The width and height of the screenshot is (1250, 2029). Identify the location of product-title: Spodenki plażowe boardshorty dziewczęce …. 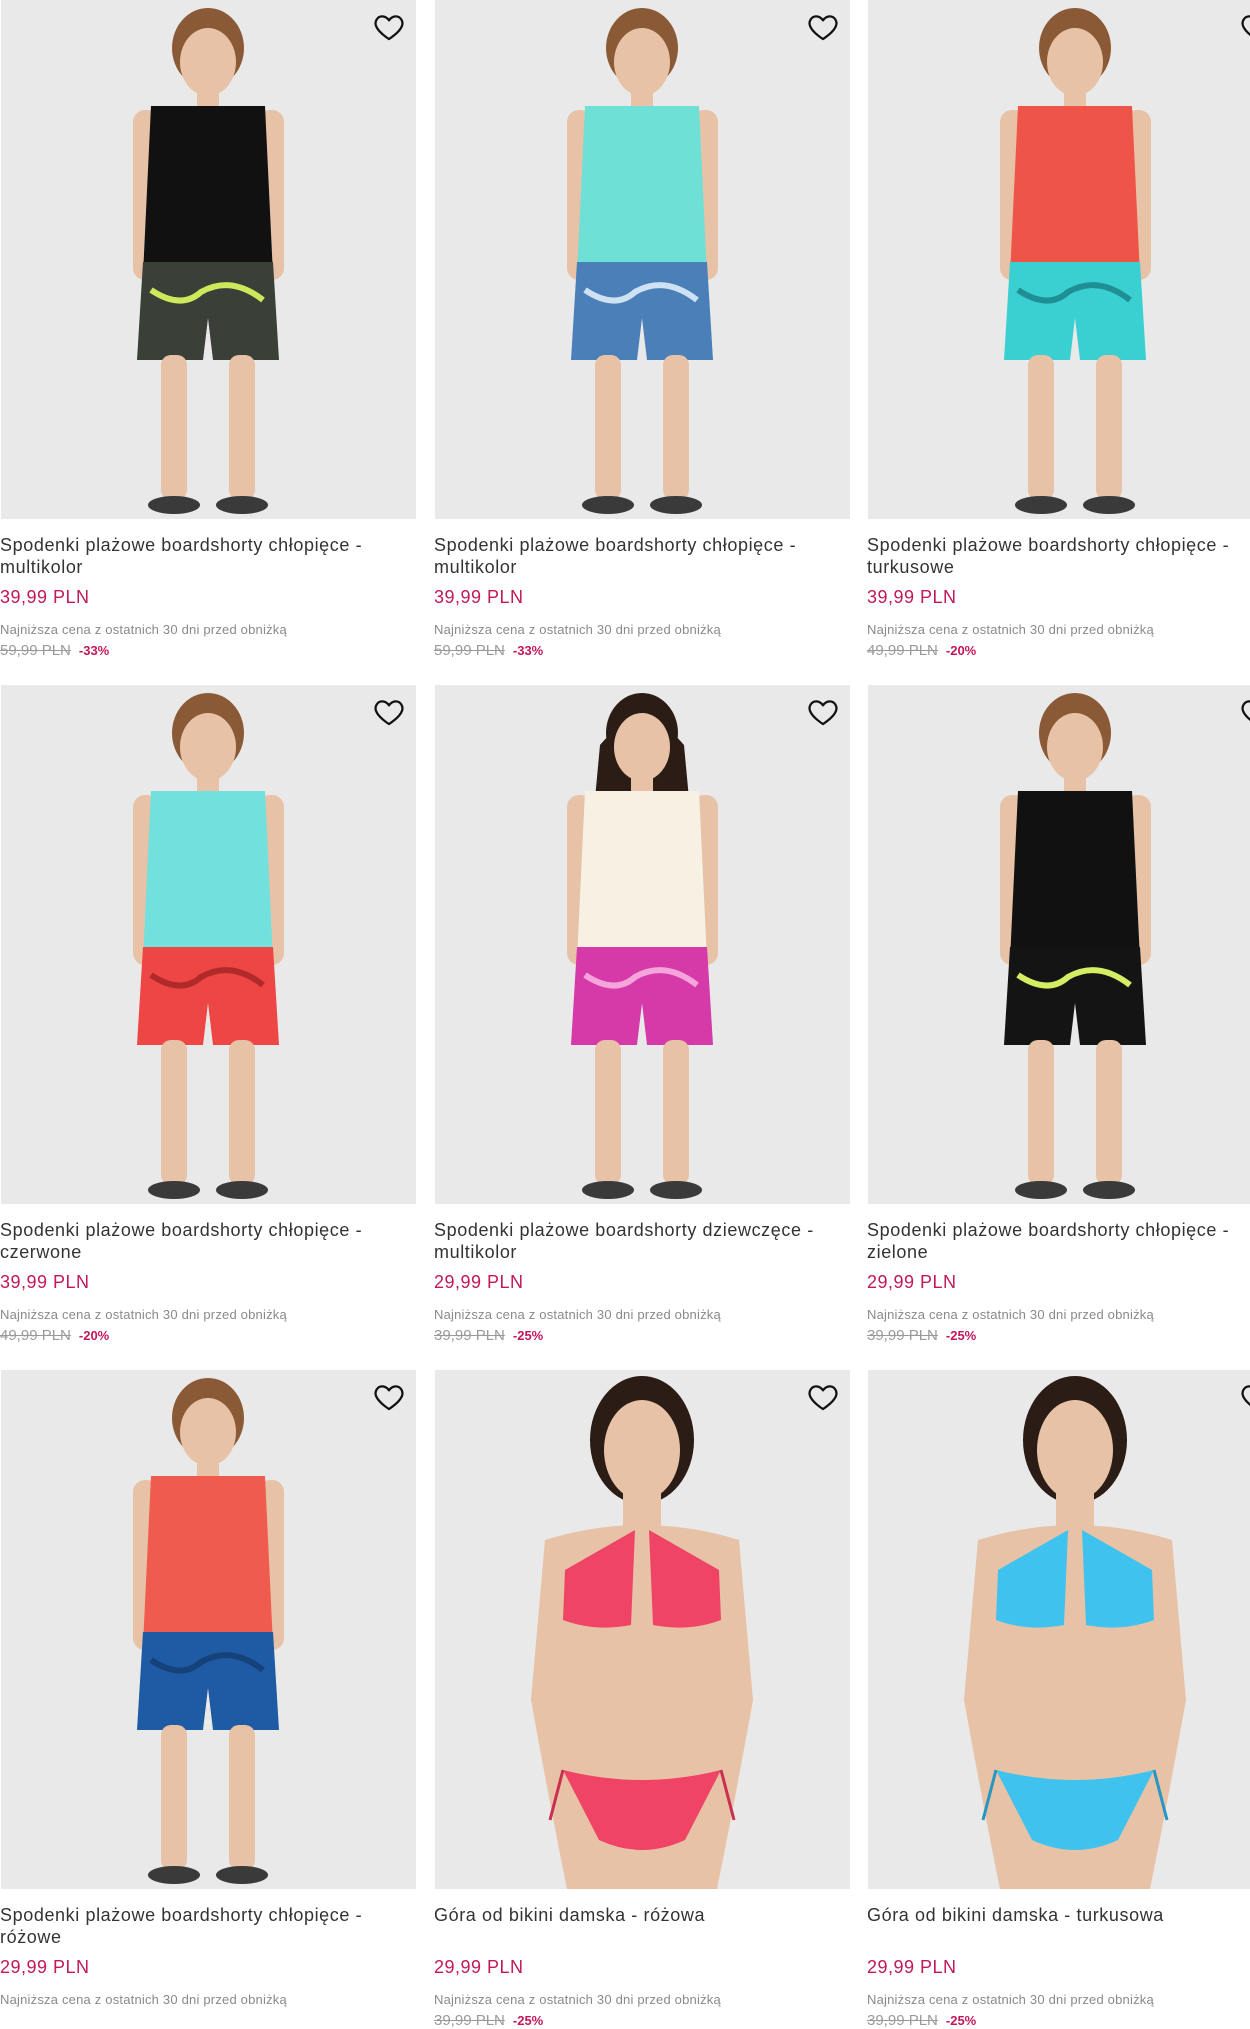
(634, 1241).